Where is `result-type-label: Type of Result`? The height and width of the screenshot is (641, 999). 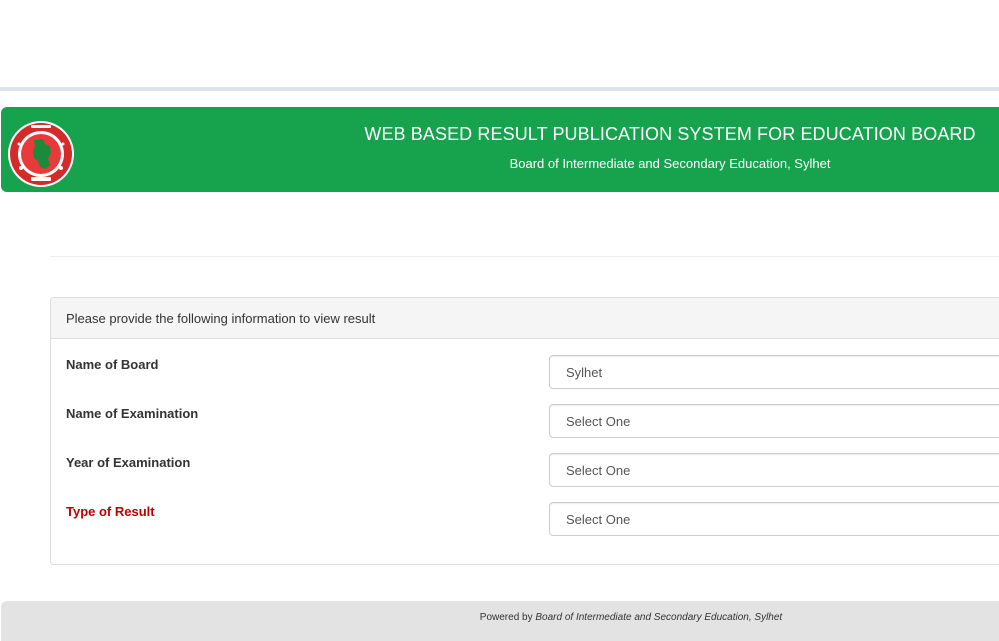 result-type-label: Type of Result is located at coordinates (110, 511).